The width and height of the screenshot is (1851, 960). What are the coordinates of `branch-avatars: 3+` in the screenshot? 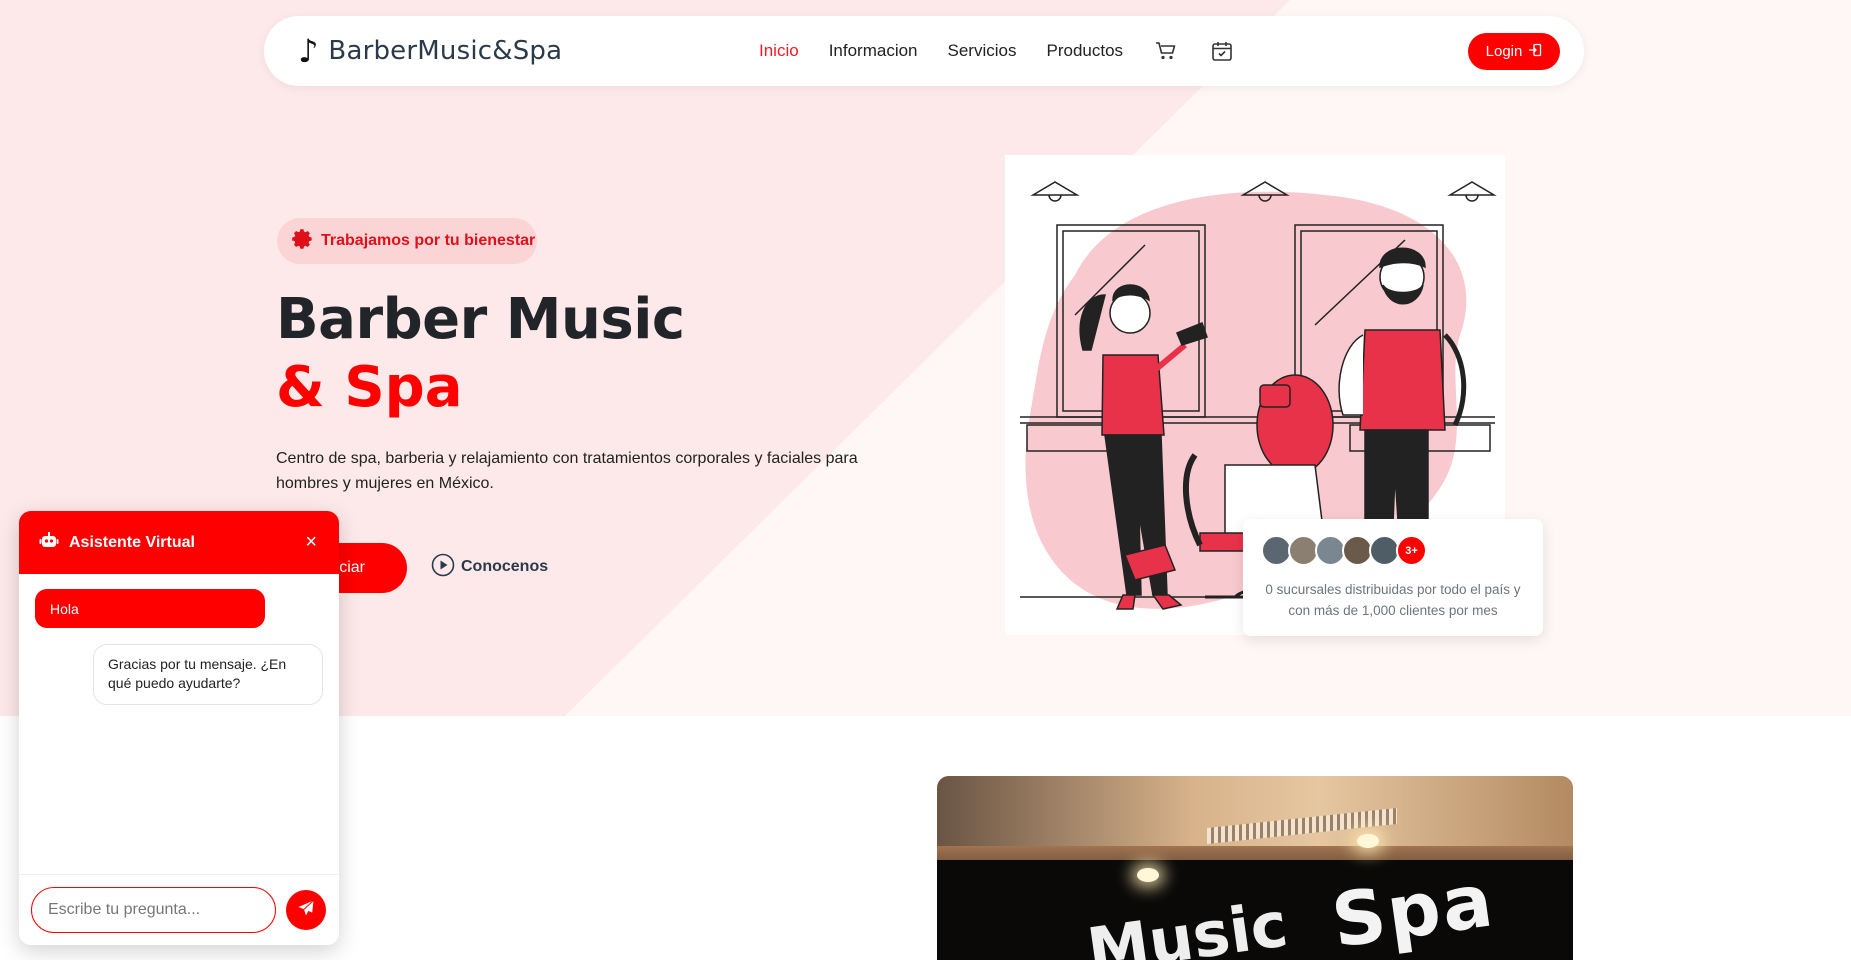 It's located at (1344, 550).